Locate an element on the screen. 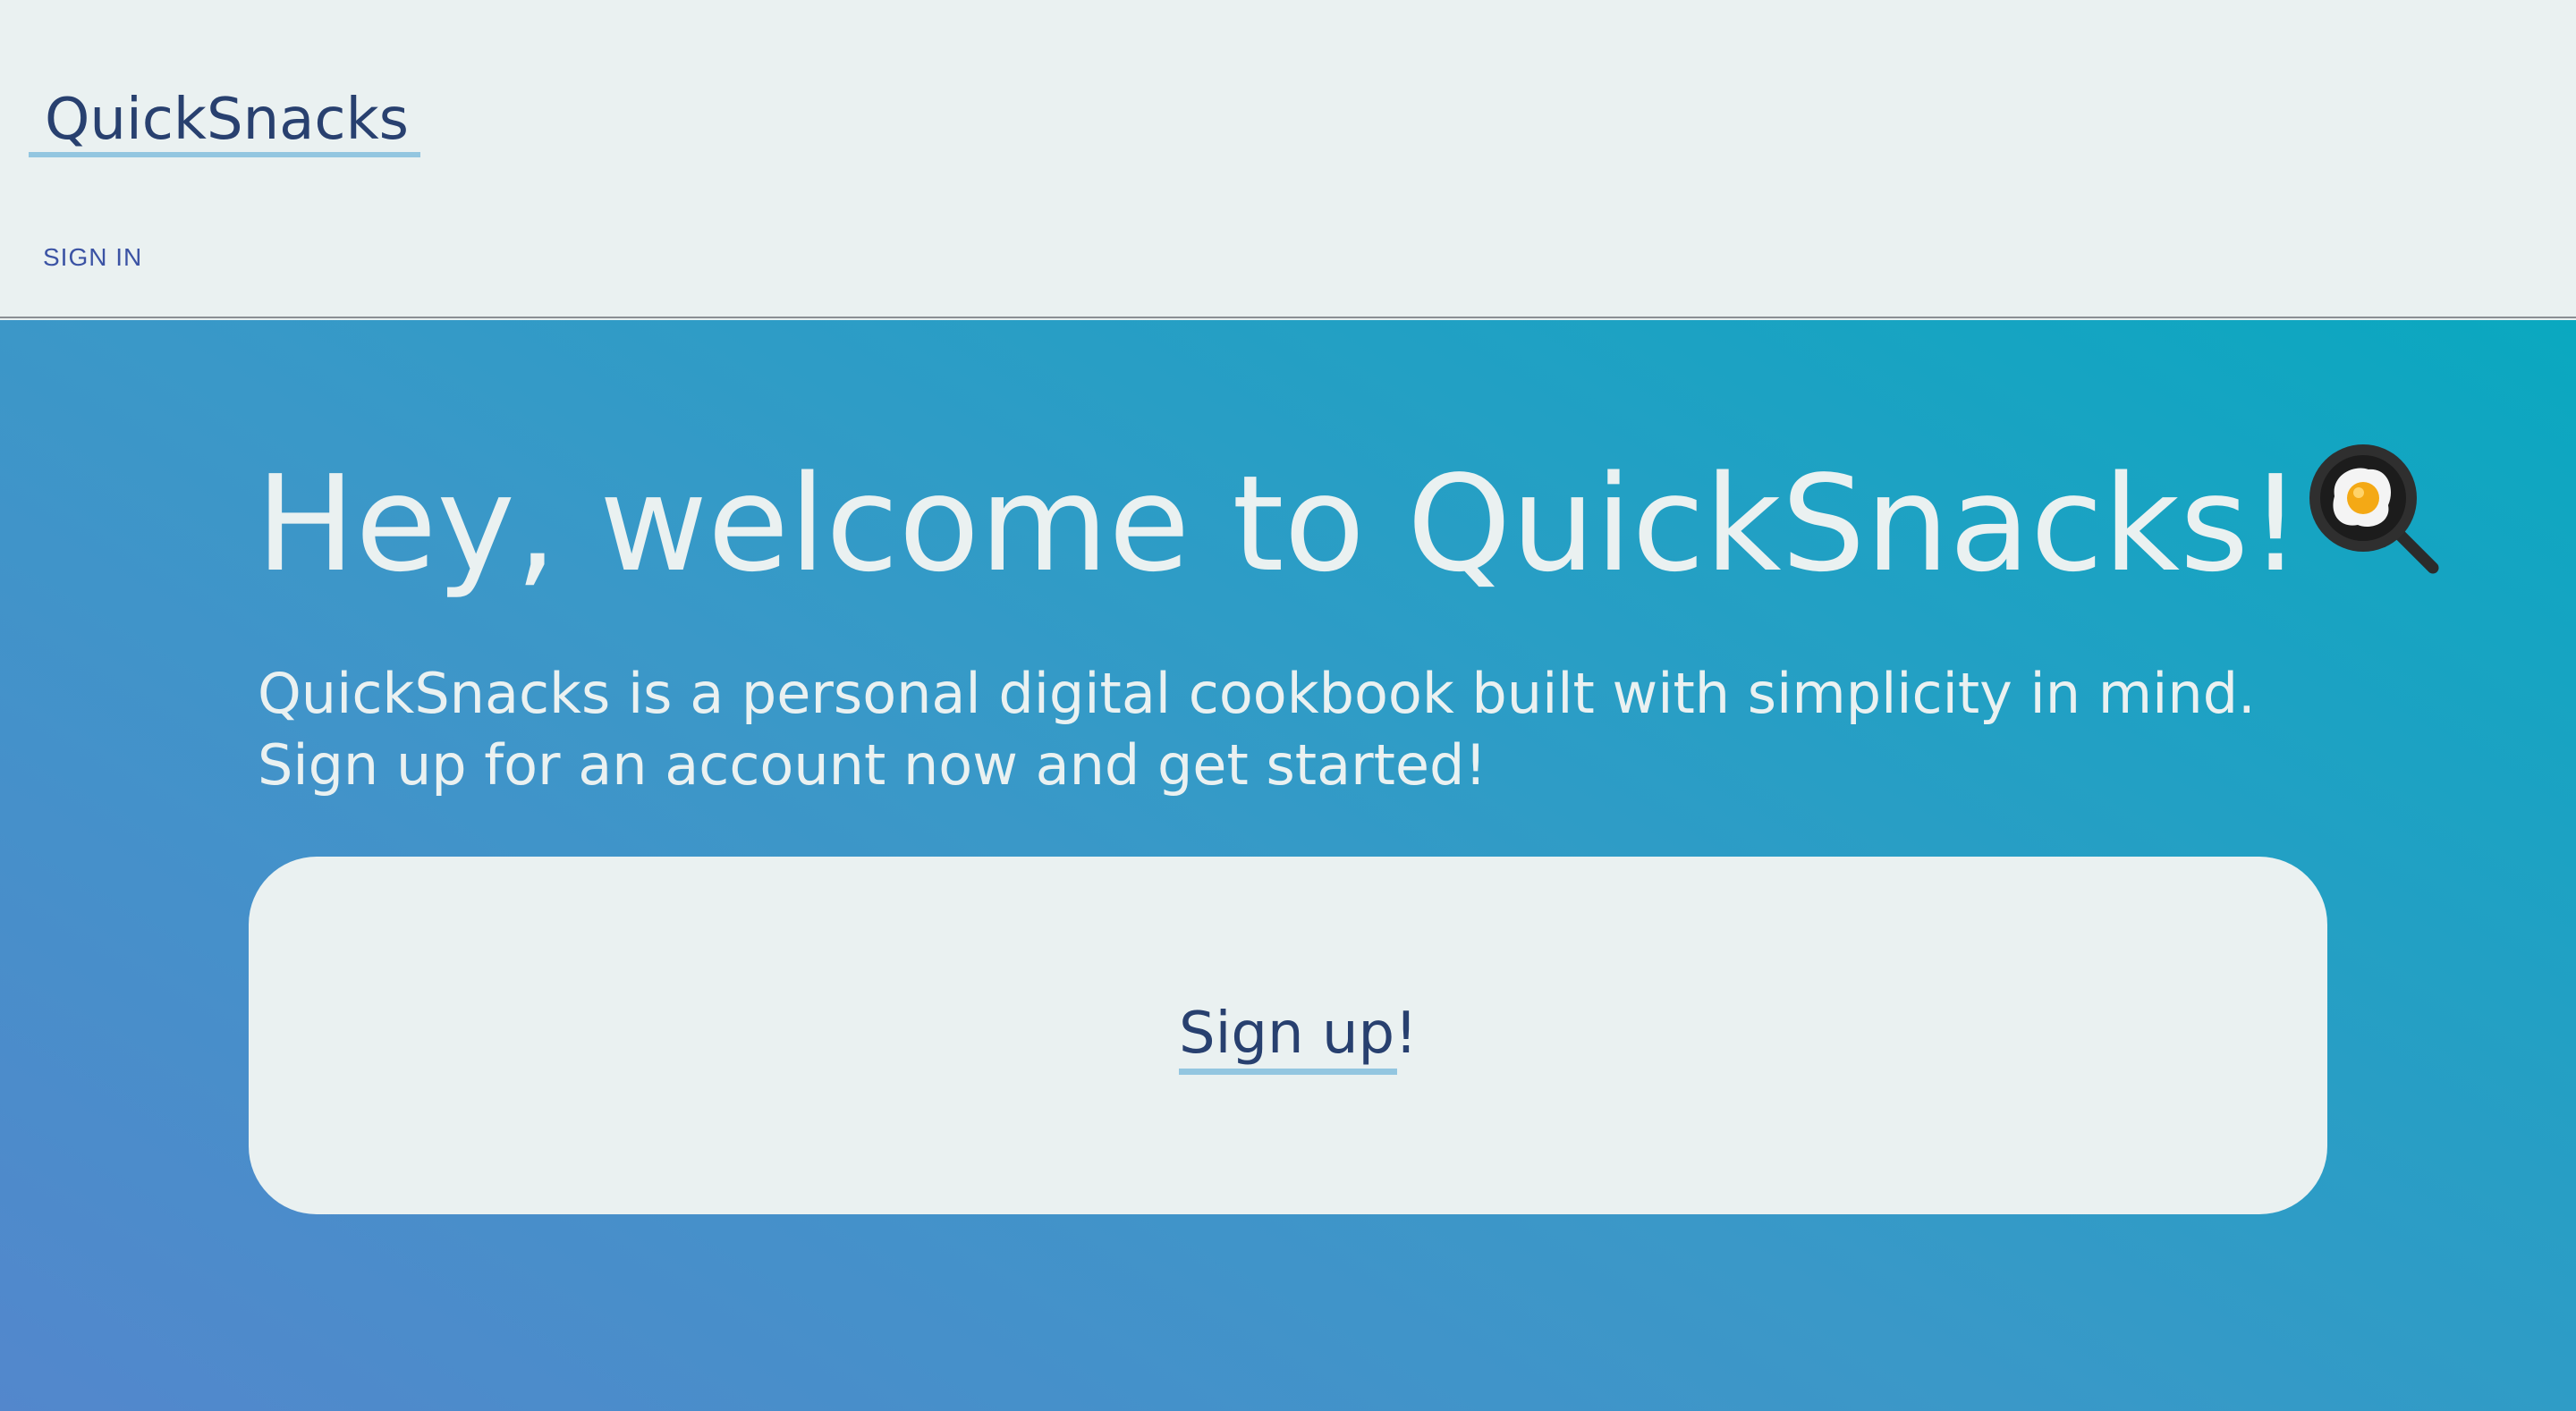  sign-in-link: SIGN IN is located at coordinates (92, 257).